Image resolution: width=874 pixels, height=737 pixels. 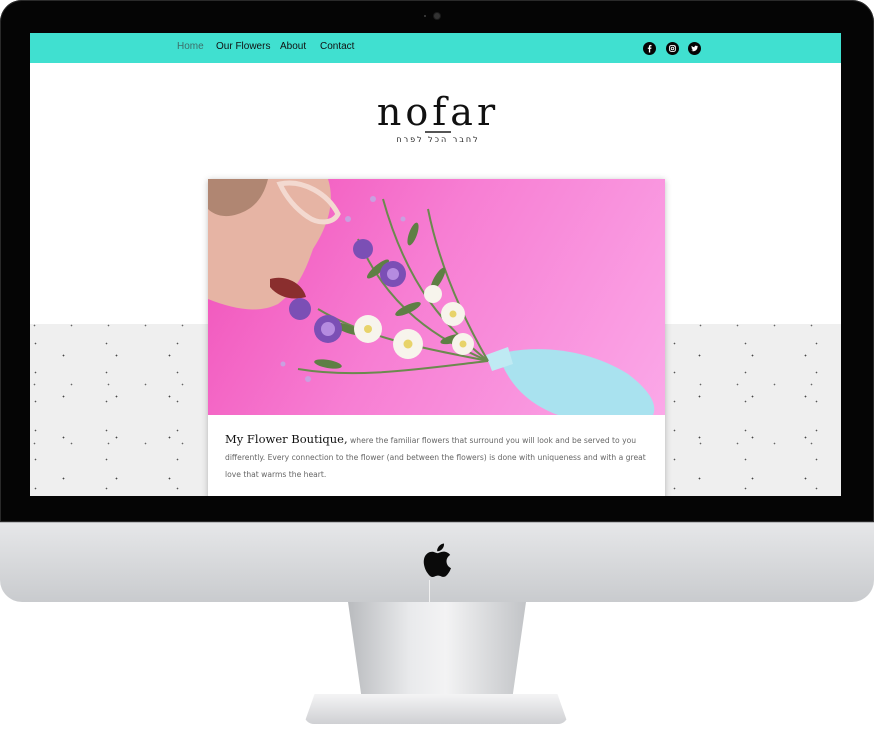 I want to click on nav-item-contact: Contact, so click(x=337, y=46).